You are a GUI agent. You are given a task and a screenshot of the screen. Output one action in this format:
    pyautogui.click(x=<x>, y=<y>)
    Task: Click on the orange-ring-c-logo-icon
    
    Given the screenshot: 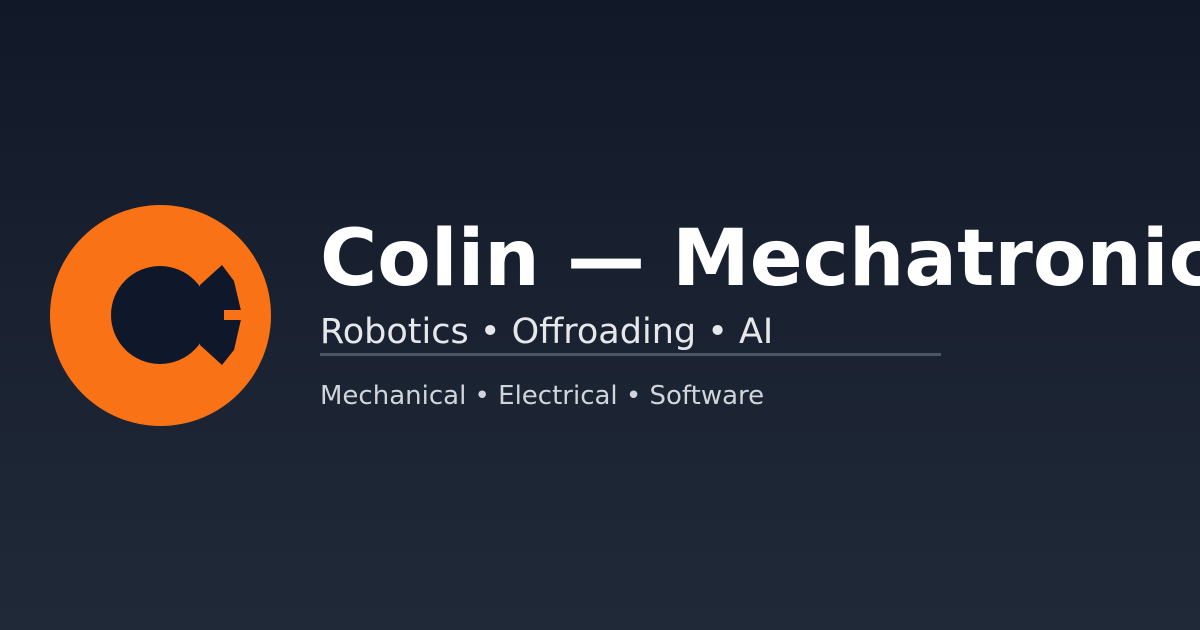 What is the action you would take?
    pyautogui.click(x=160, y=315)
    